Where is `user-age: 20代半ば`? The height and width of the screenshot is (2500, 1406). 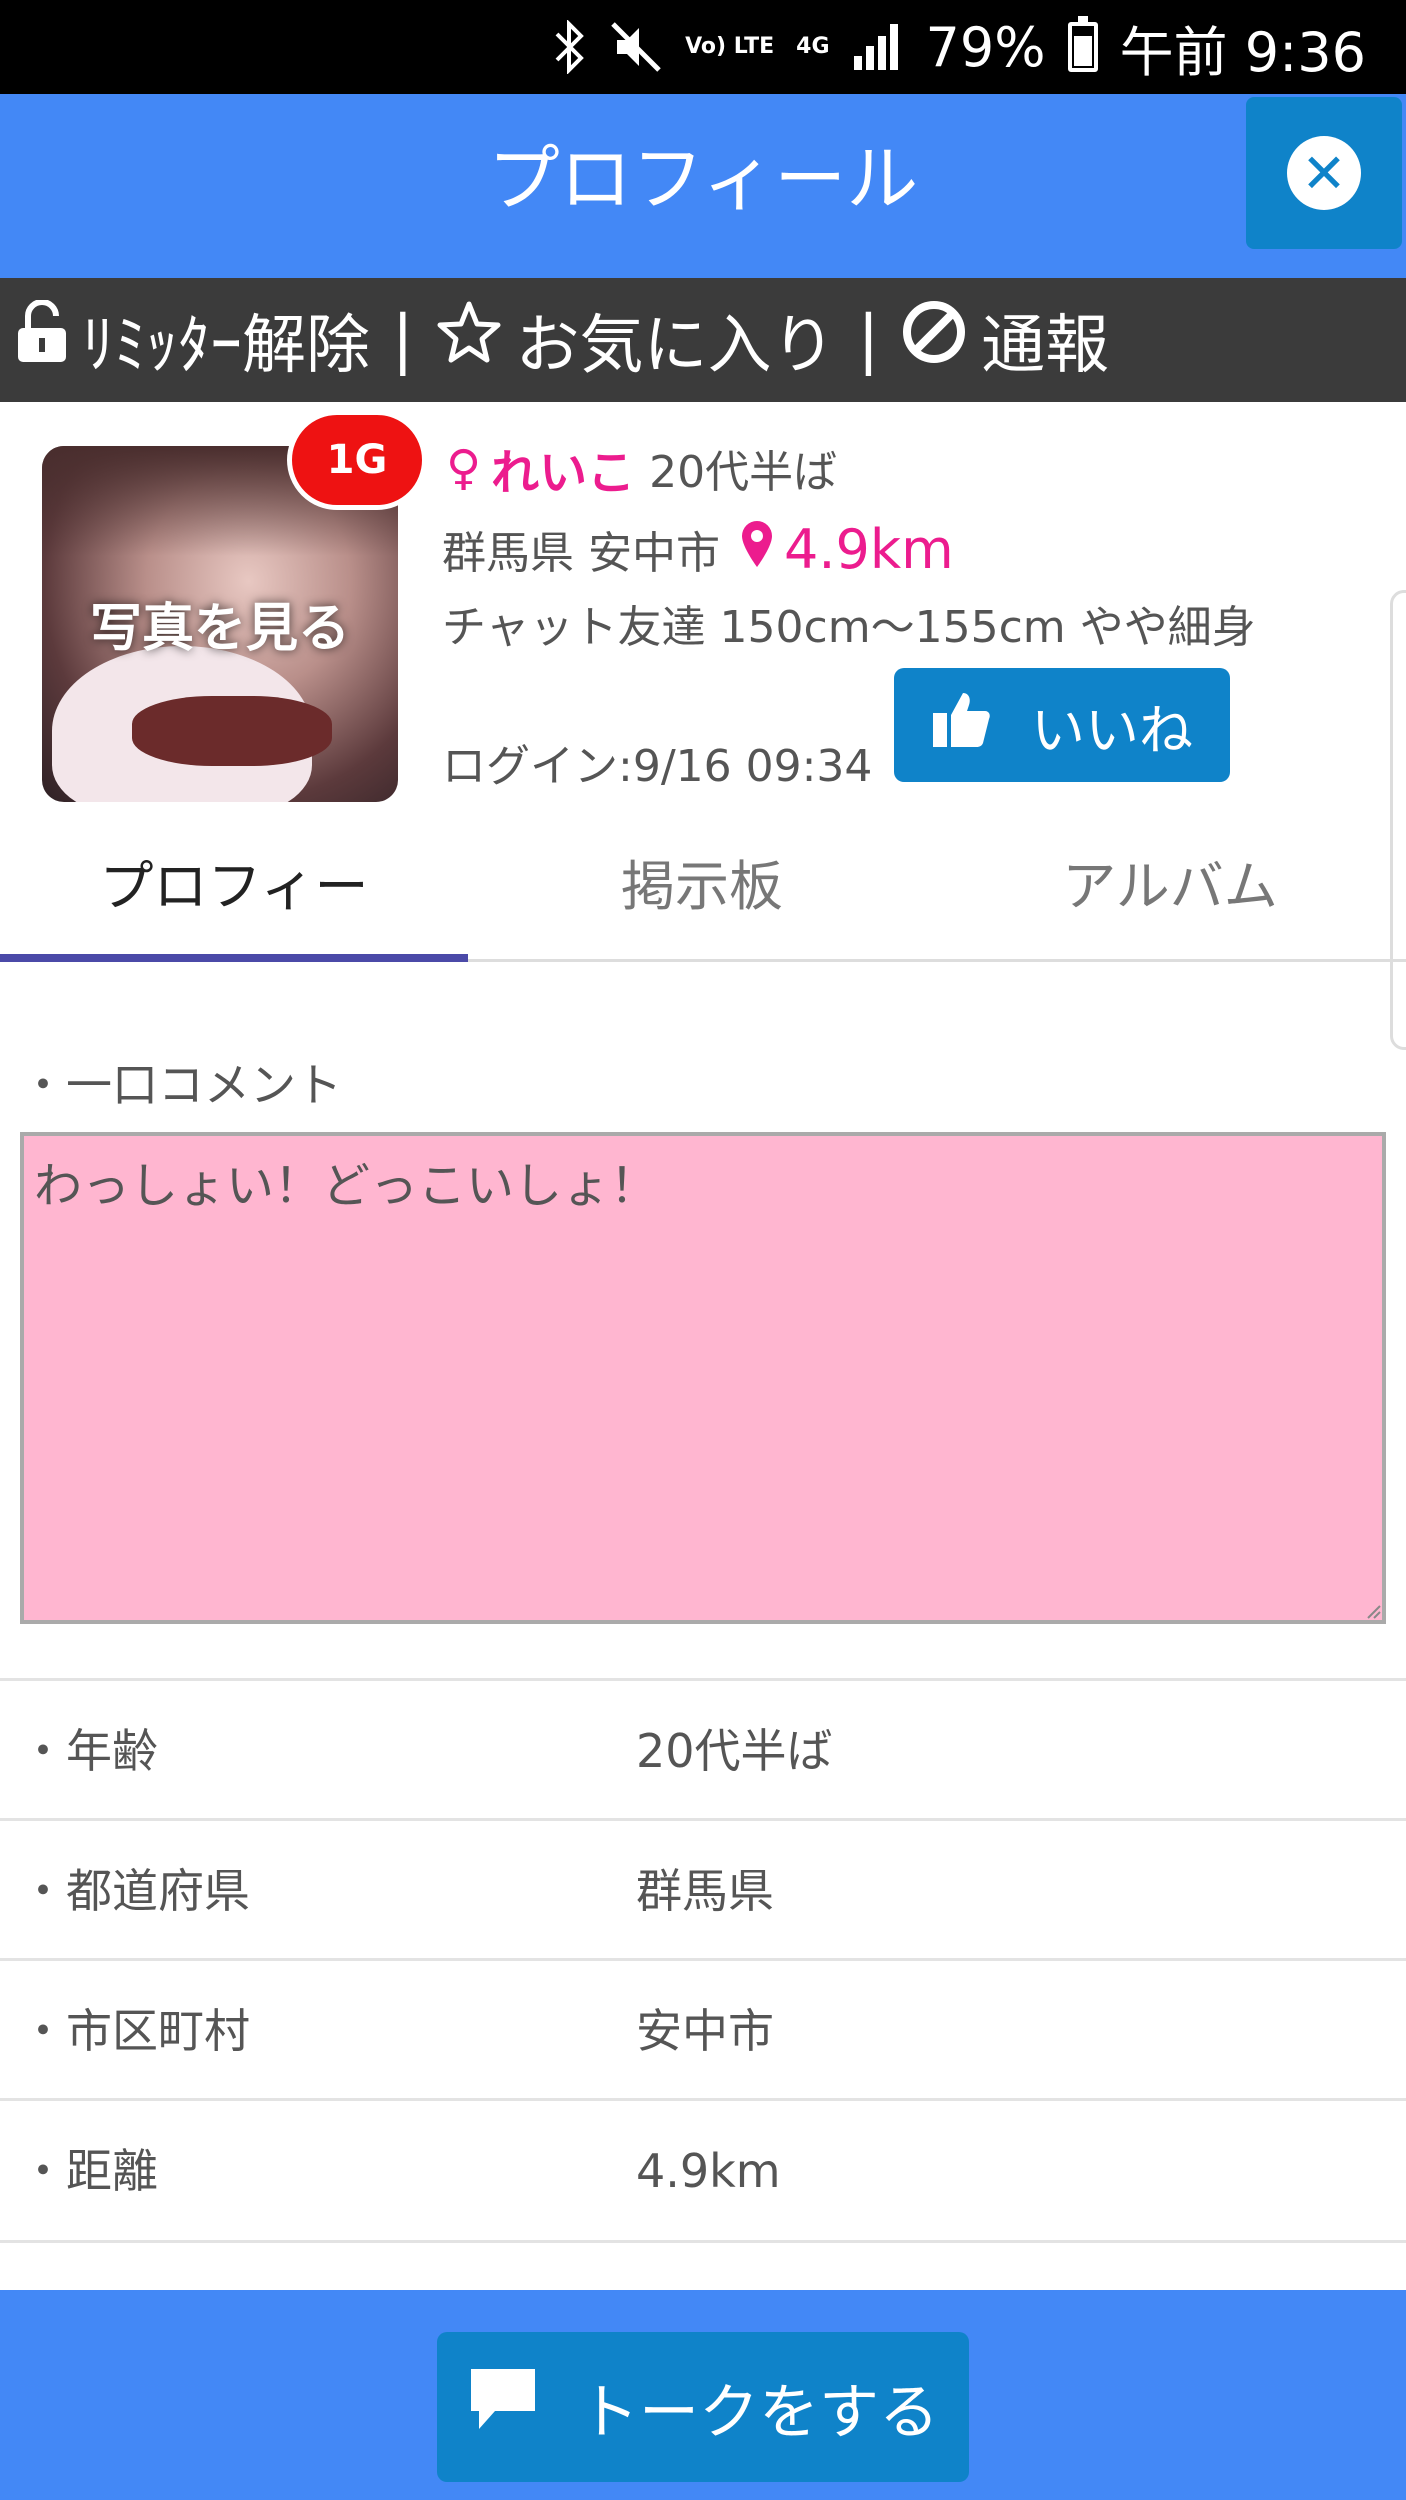 user-age: 20代半ば is located at coordinates (743, 472).